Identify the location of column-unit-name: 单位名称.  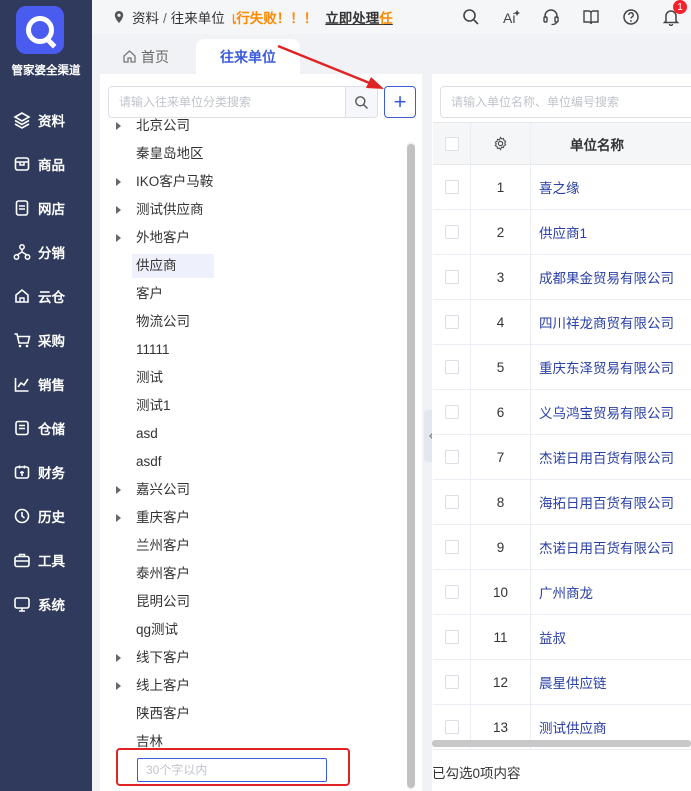
(611, 143).